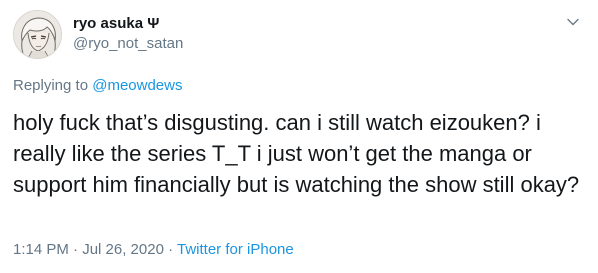  What do you see at coordinates (128, 44) in the screenshot?
I see `user-handle: @ryo_not_satan` at bounding box center [128, 44].